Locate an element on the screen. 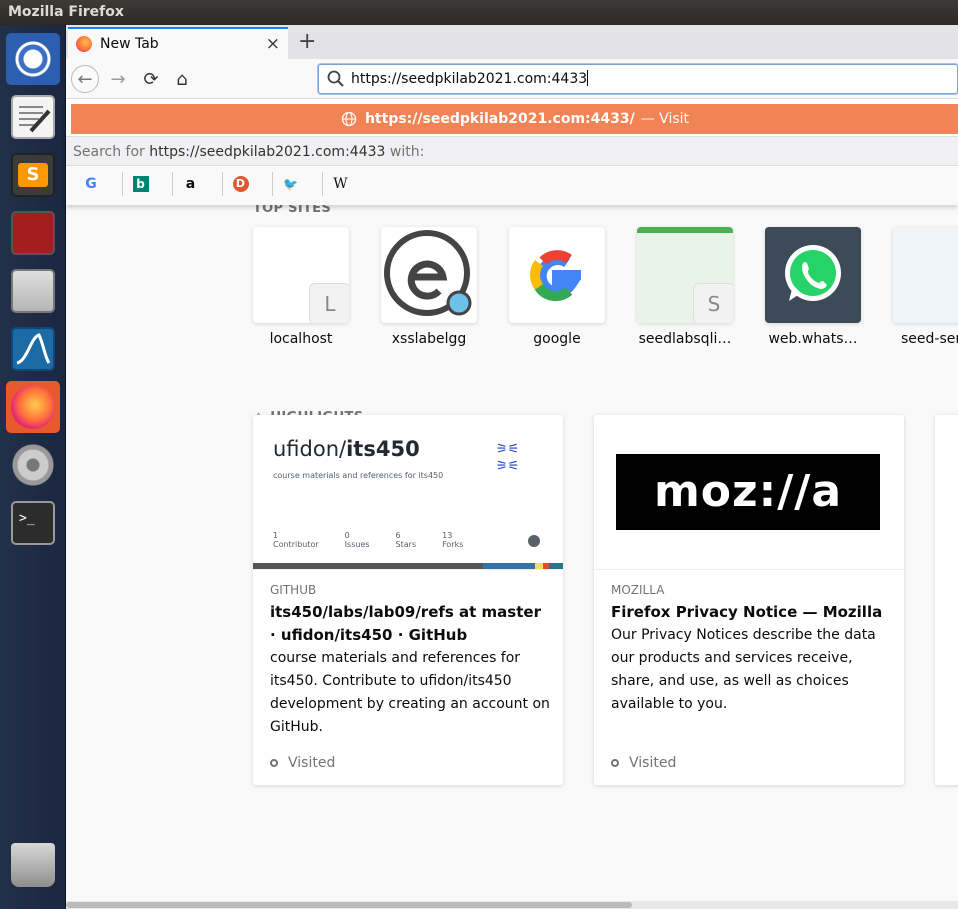  terminal-icon: >_ is located at coordinates (33, 523).